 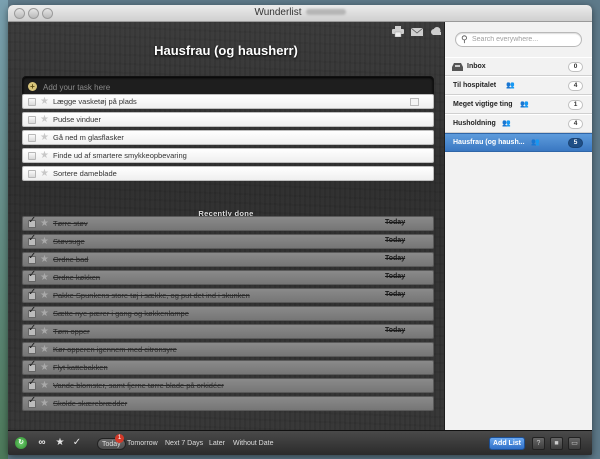 What do you see at coordinates (32, 86) in the screenshot?
I see `add-icon: +` at bounding box center [32, 86].